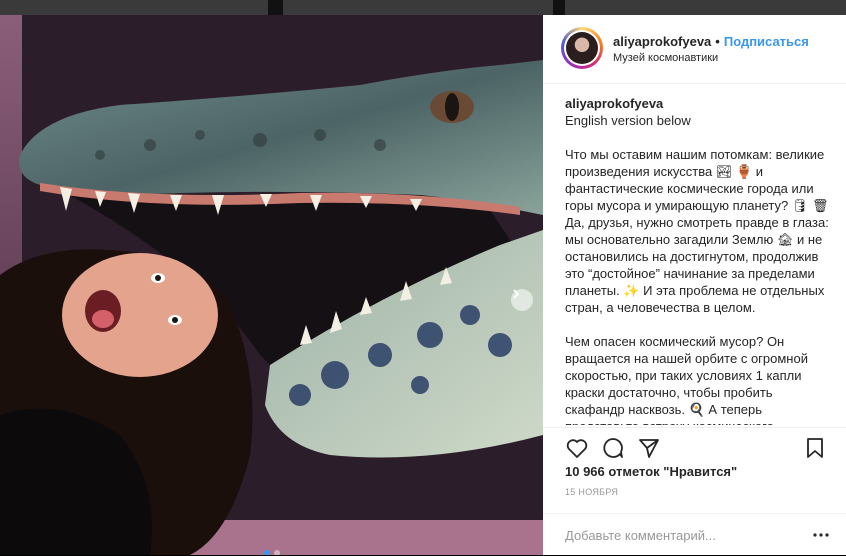  What do you see at coordinates (651, 471) in the screenshot?
I see `likes-count: 10 966 отметок "Нравится"` at bounding box center [651, 471].